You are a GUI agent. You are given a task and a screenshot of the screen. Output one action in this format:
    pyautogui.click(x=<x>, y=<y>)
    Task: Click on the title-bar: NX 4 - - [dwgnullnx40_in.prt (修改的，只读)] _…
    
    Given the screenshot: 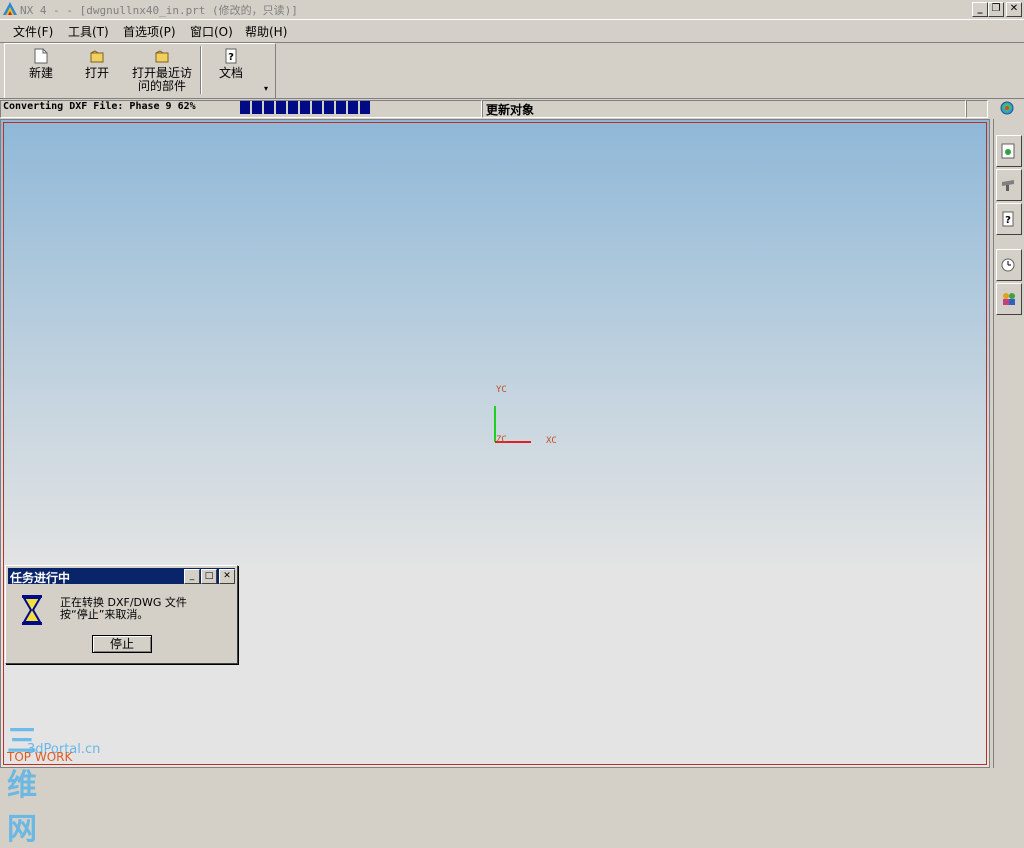 What is the action you would take?
    pyautogui.click(x=512, y=9)
    